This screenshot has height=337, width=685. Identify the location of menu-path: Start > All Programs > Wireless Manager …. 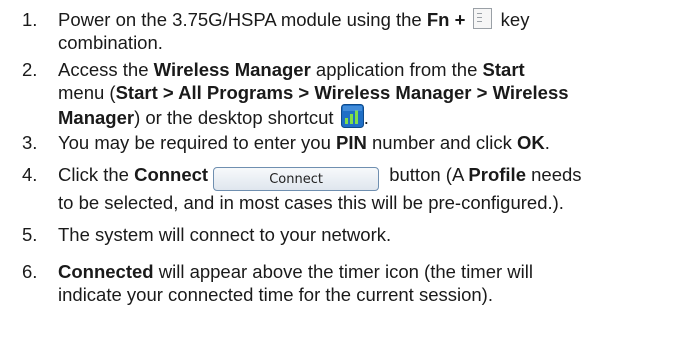
(342, 92).